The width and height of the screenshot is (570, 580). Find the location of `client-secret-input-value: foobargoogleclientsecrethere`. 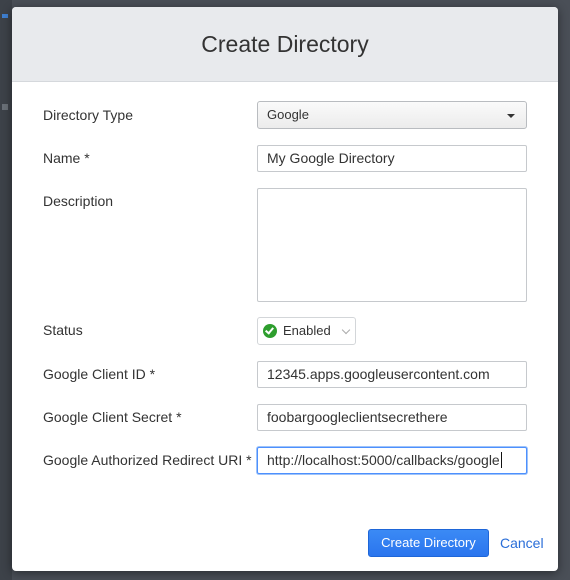

client-secret-input-value: foobargoogleclientsecrethere is located at coordinates (357, 417).